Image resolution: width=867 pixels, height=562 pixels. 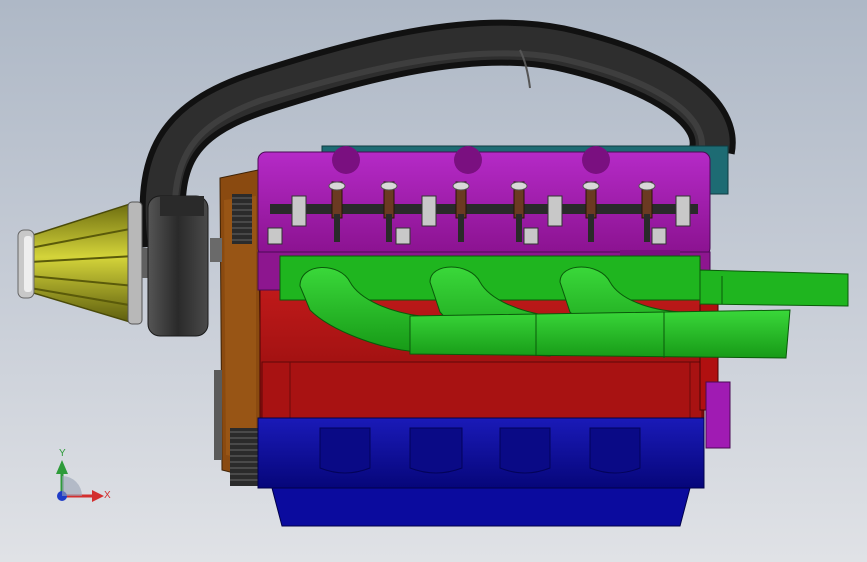 What do you see at coordinates (80, 263) in the screenshot?
I see `air-filter` at bounding box center [80, 263].